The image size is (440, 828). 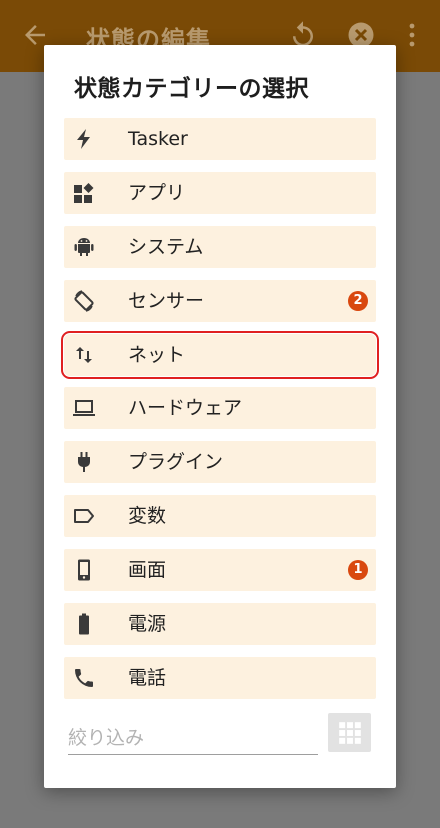 I want to click on category-item-power: 電源, so click(x=220, y=624).